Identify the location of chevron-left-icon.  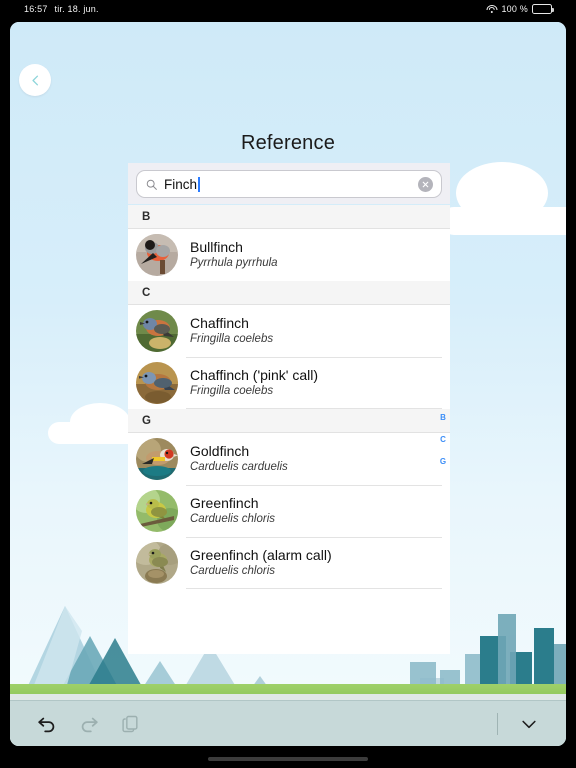
(34, 80).